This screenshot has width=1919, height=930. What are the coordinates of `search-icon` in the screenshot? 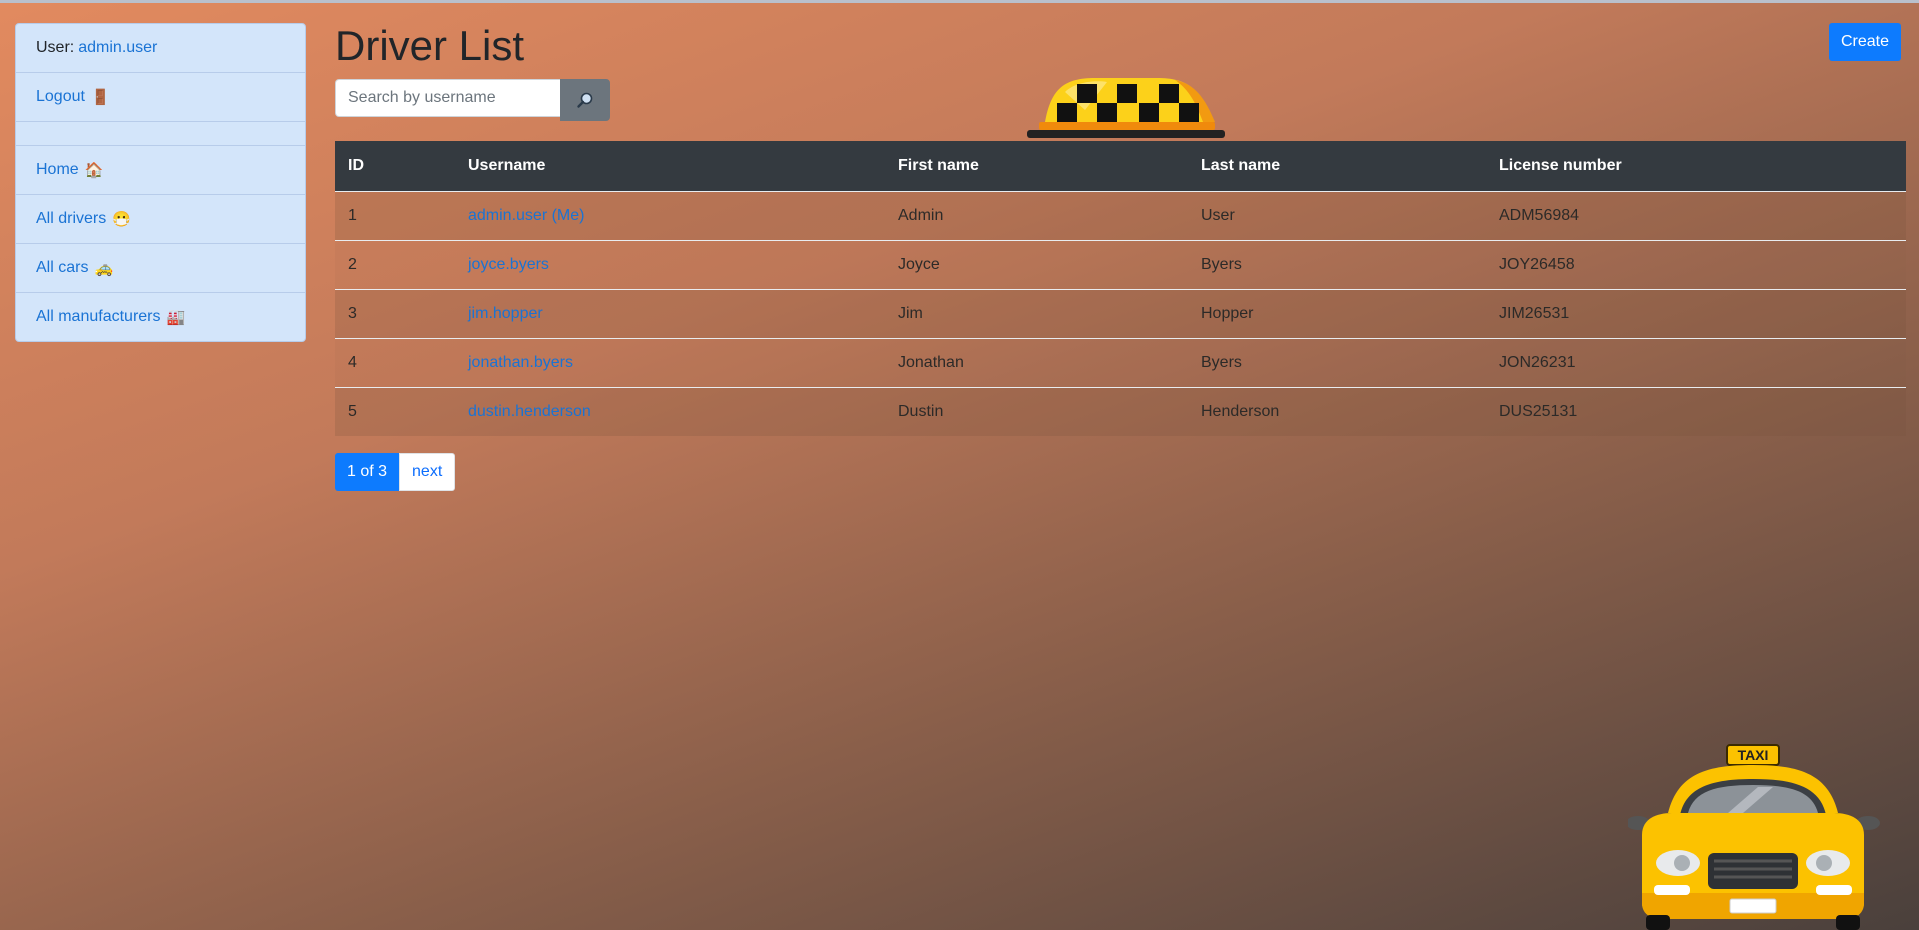 It's located at (585, 100).